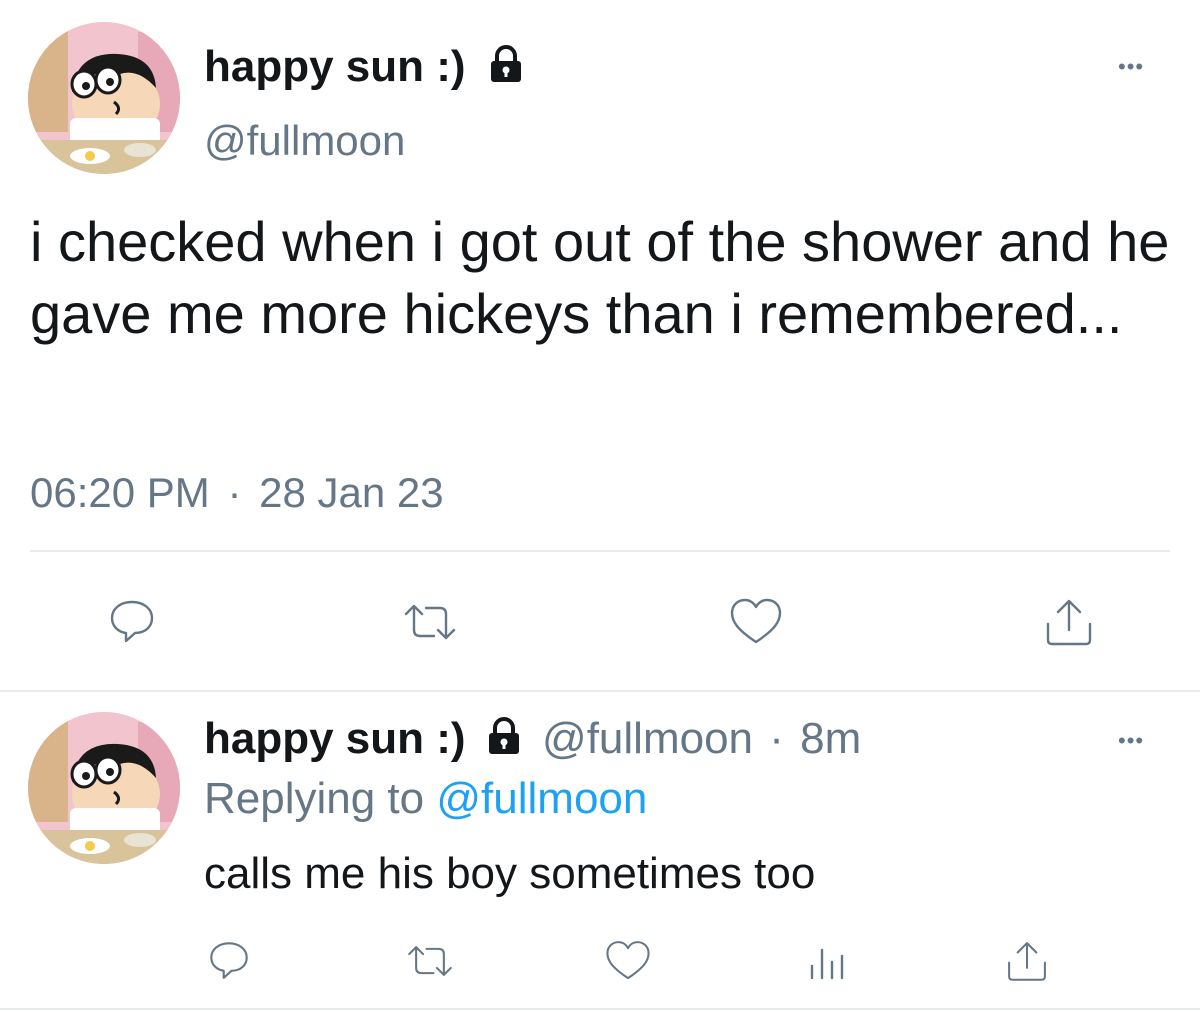  What do you see at coordinates (314, 798) in the screenshot?
I see `replying-prefix: Replying to` at bounding box center [314, 798].